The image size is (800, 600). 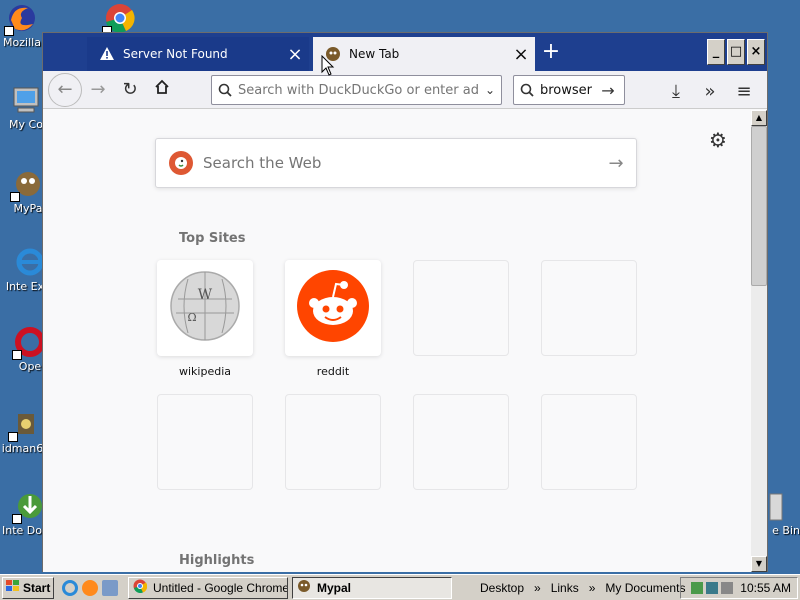 I want to click on task-mypal: Mypal, so click(x=372, y=587).